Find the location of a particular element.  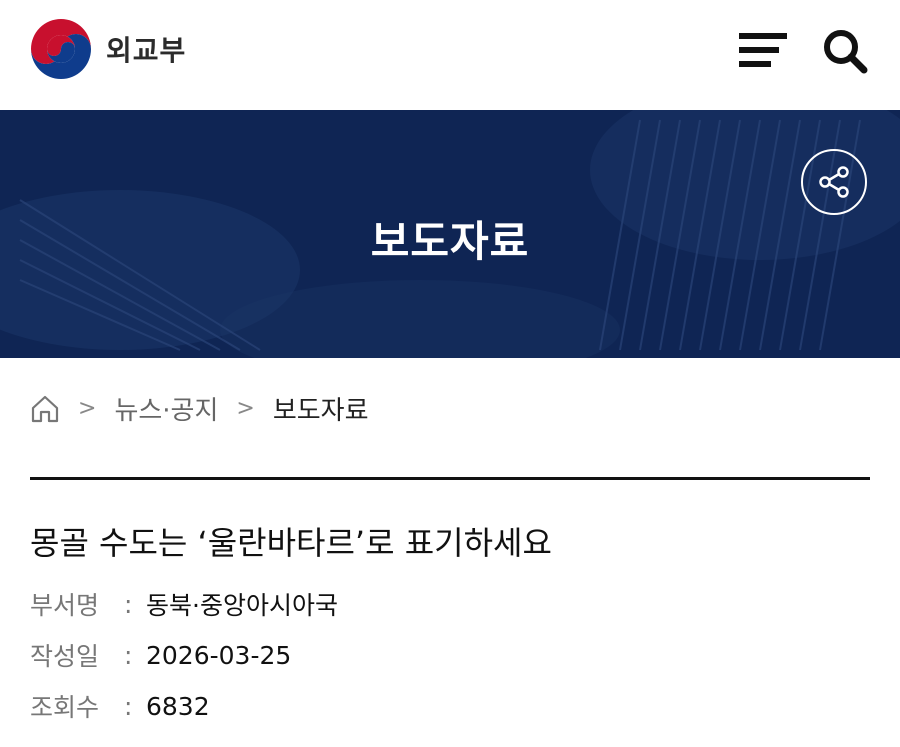

search-icon is located at coordinates (846, 52).